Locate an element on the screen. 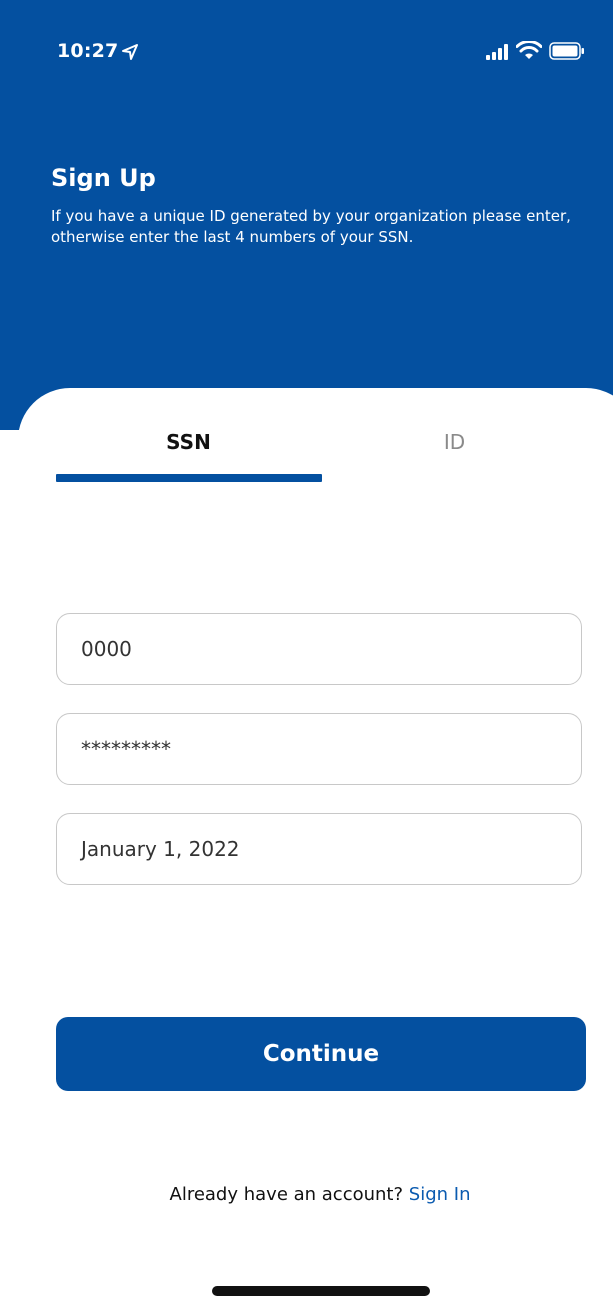  wifi-icon is located at coordinates (529, 50).